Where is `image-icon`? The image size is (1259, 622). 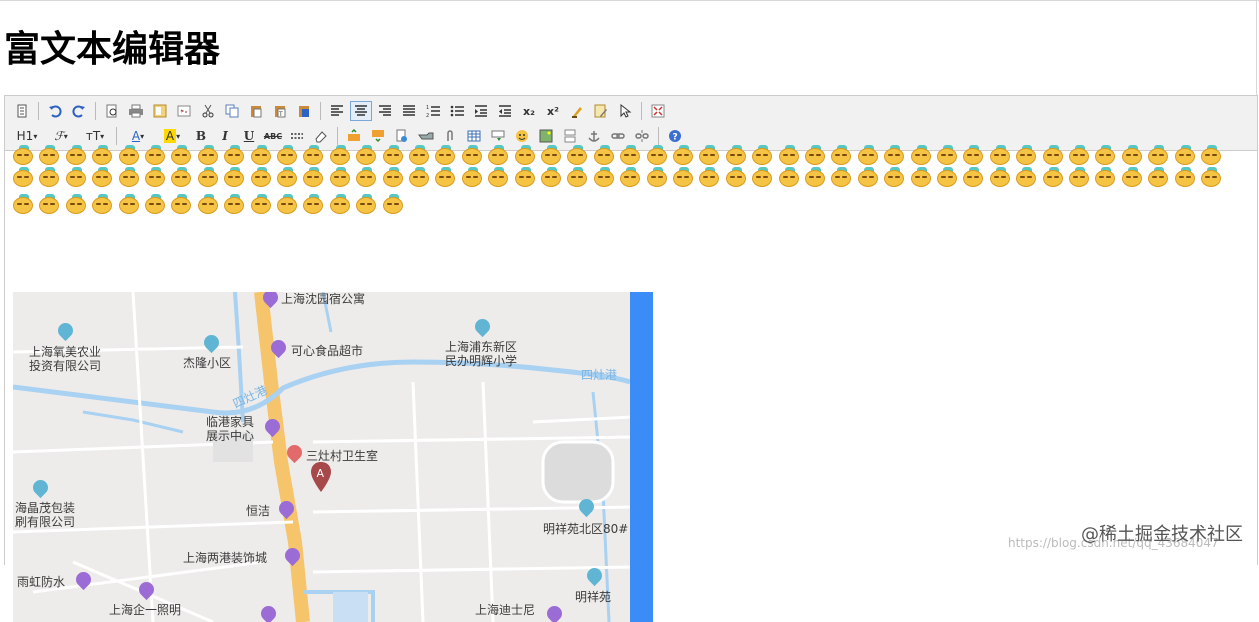
image-icon is located at coordinates (546, 136).